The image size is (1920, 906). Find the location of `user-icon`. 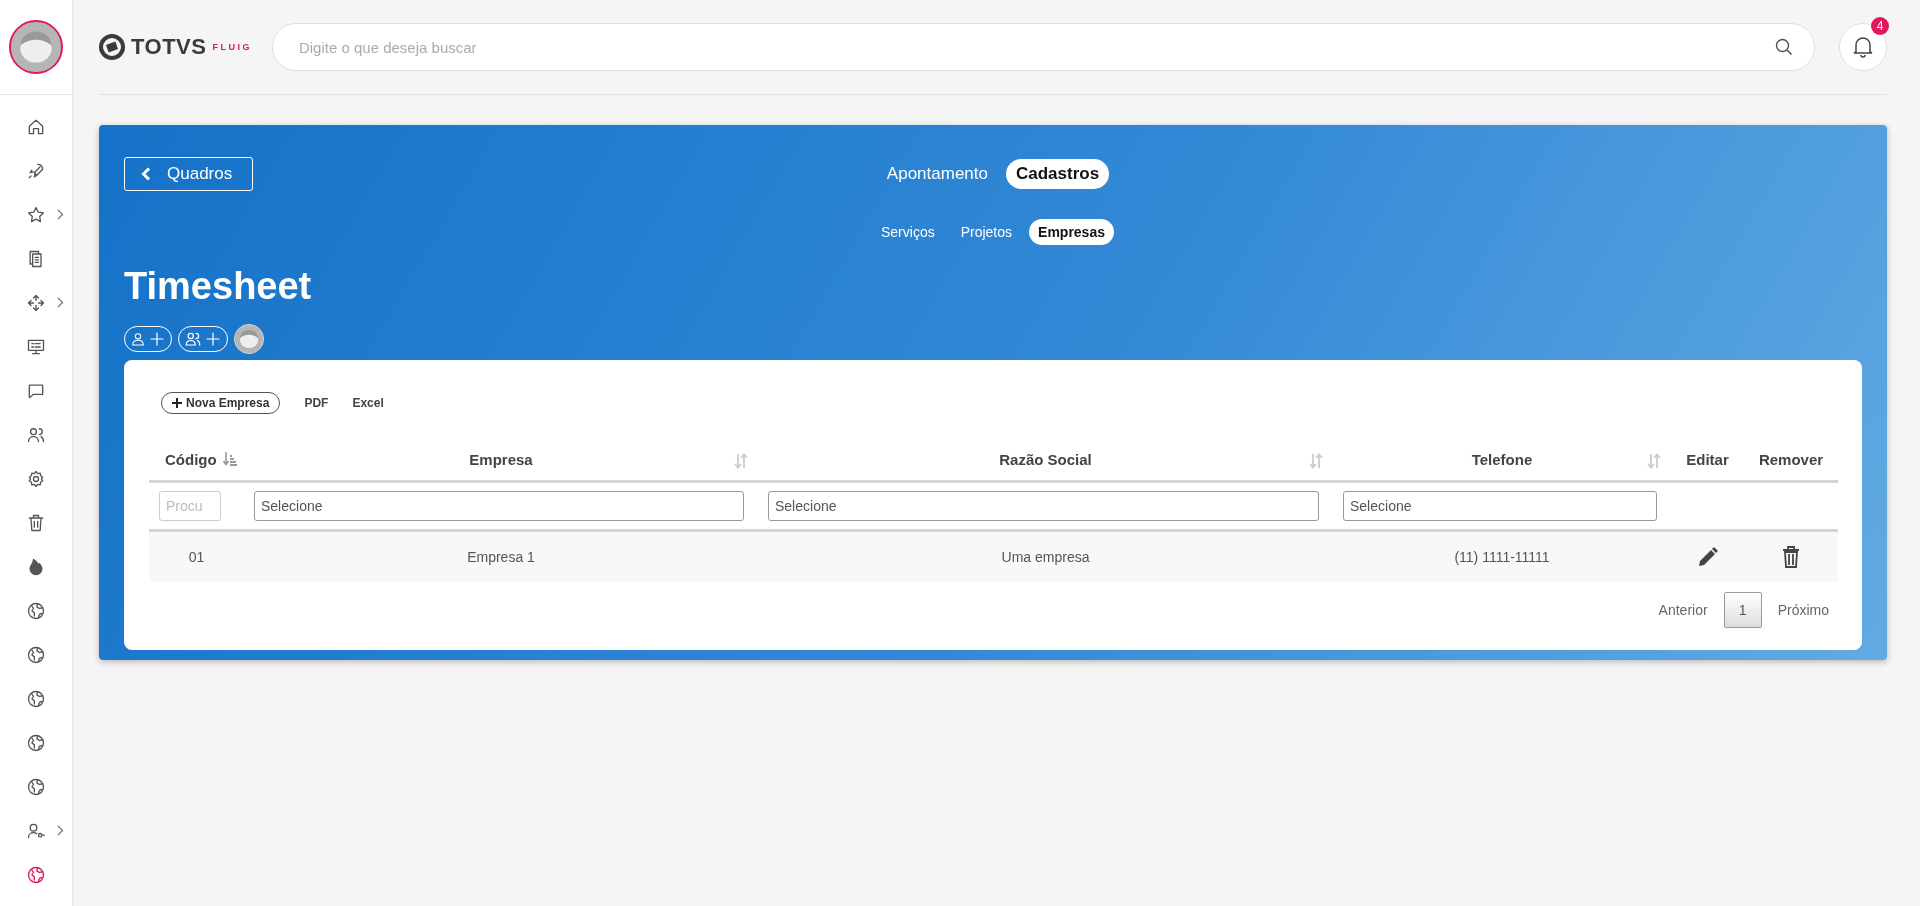

user-icon is located at coordinates (138, 339).